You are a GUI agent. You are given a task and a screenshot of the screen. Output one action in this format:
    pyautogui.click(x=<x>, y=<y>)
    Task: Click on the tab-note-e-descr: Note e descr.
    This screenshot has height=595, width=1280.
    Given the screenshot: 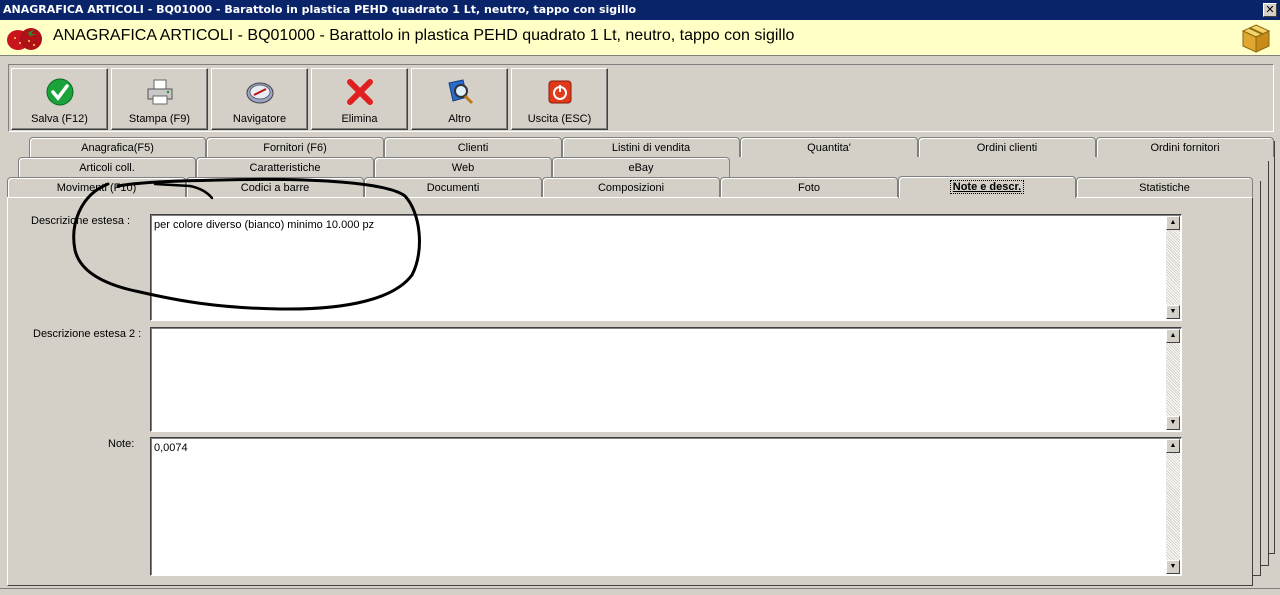 What is the action you would take?
    pyautogui.click(x=987, y=187)
    